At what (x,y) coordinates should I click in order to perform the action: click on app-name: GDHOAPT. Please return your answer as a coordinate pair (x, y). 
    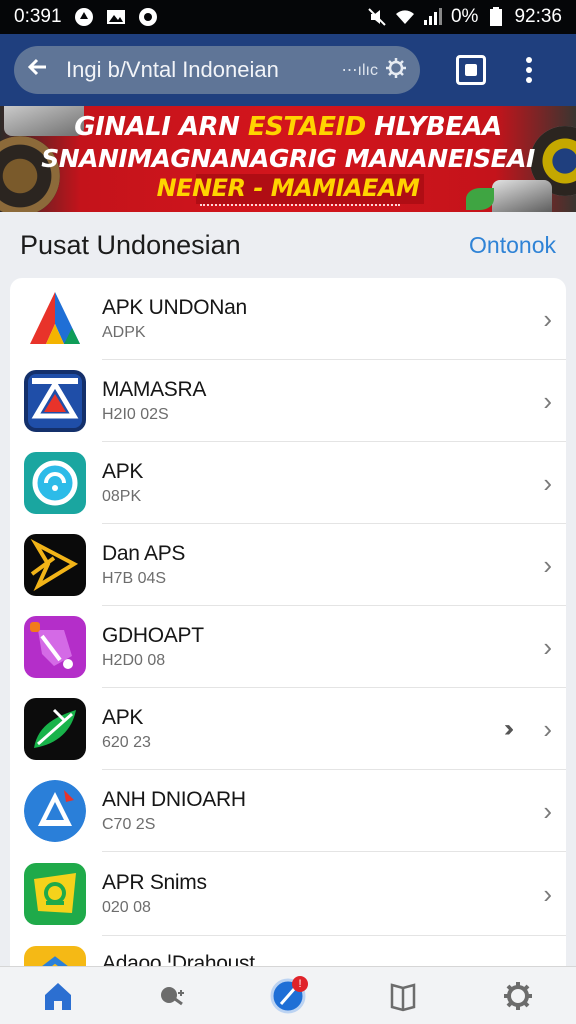
    Looking at the image, I should click on (153, 635).